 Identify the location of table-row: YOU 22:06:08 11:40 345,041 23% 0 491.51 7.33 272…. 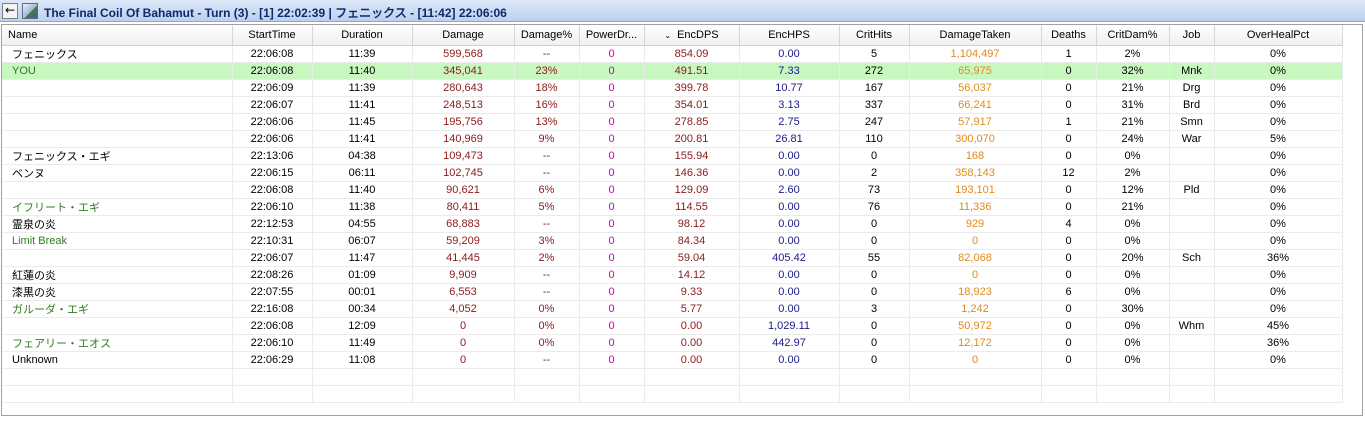
(672, 71).